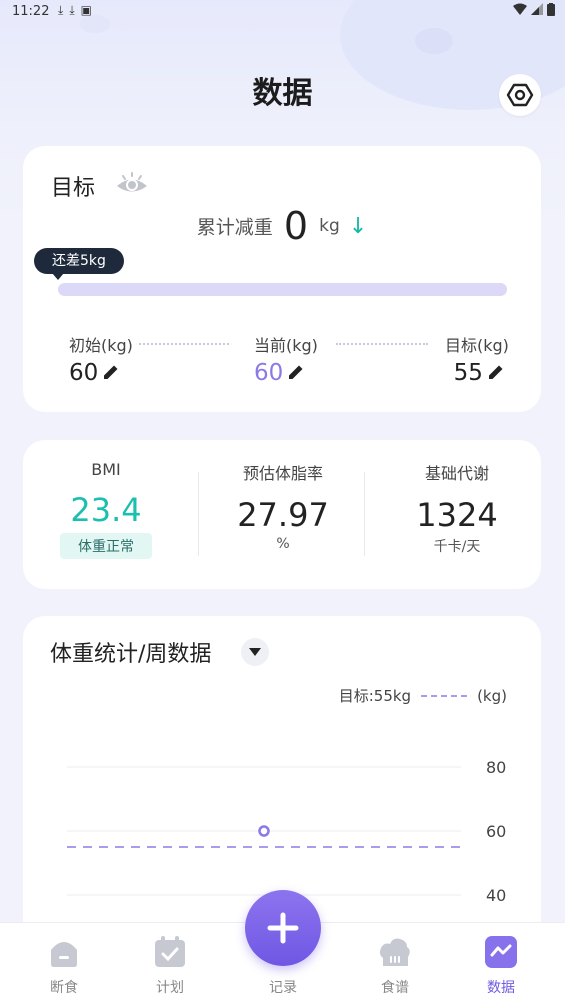  What do you see at coordinates (101, 345) in the screenshot?
I see `initial-weight-label: 初始(kg)` at bounding box center [101, 345].